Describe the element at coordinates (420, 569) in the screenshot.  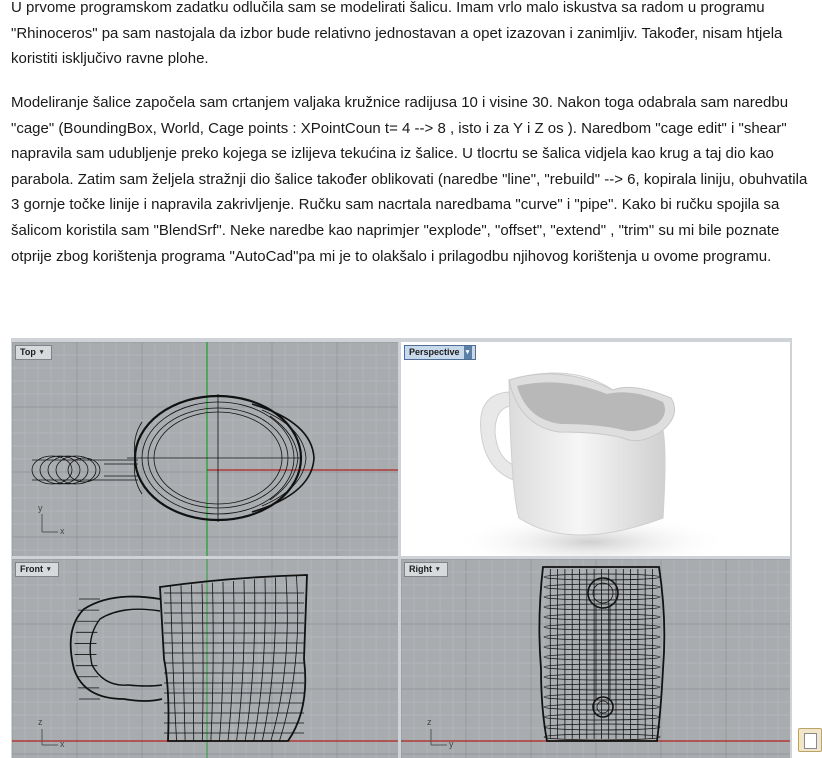
I see `viewport-label-right: Right` at that location.